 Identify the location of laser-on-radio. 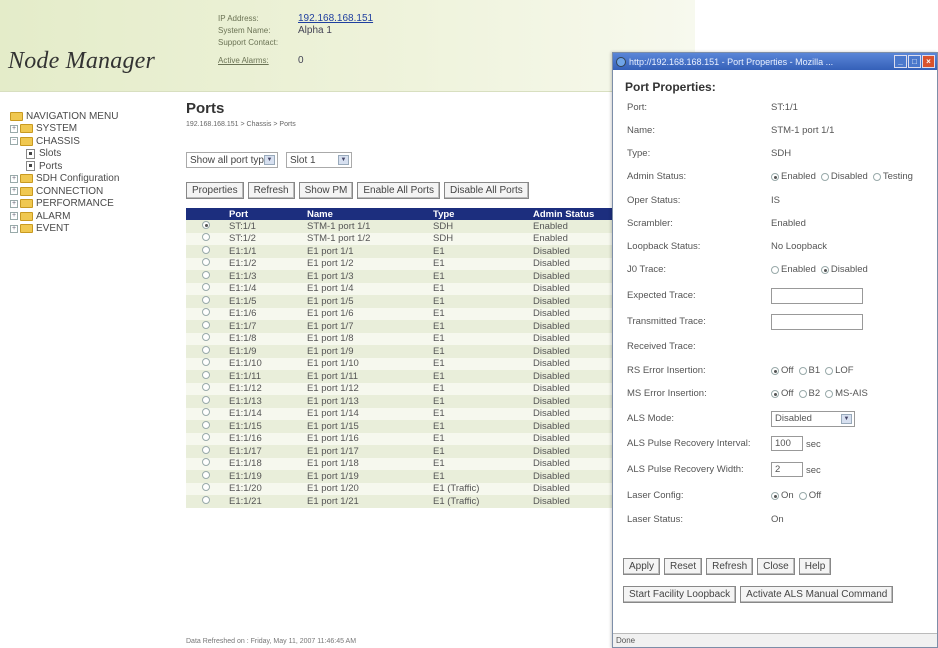
(775, 495).